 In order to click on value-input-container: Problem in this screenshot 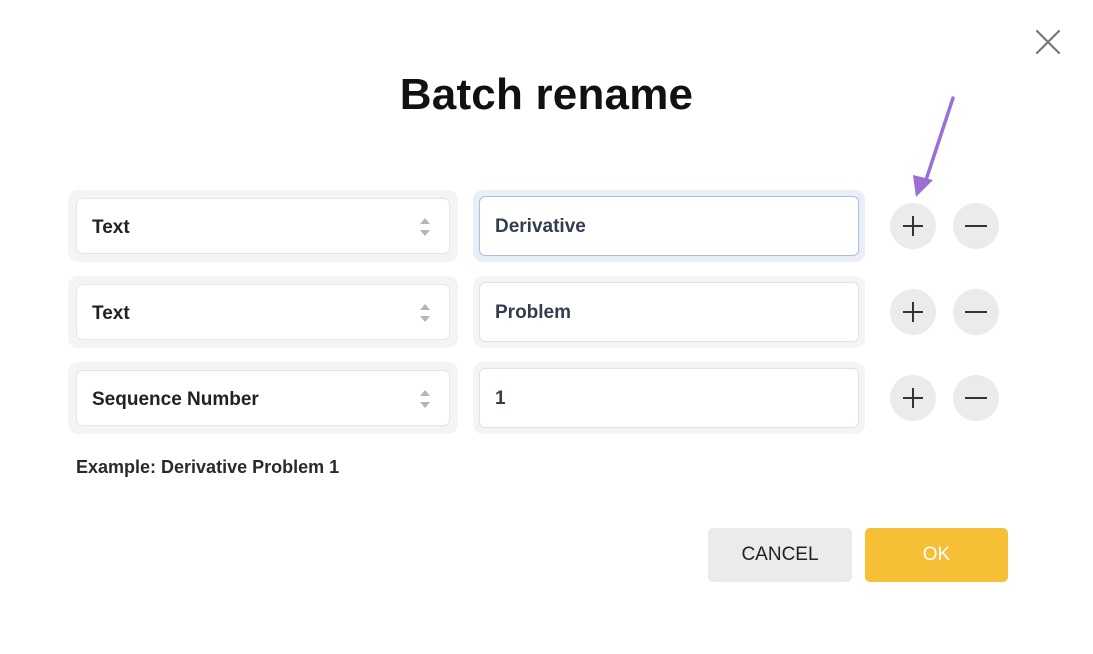, I will do `click(669, 312)`.